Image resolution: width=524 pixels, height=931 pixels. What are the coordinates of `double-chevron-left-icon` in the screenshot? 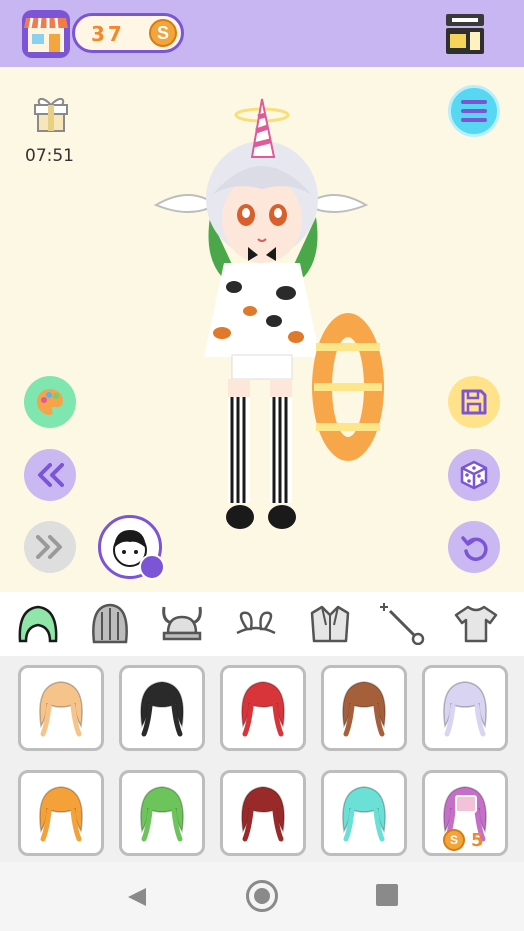 It's located at (51, 475).